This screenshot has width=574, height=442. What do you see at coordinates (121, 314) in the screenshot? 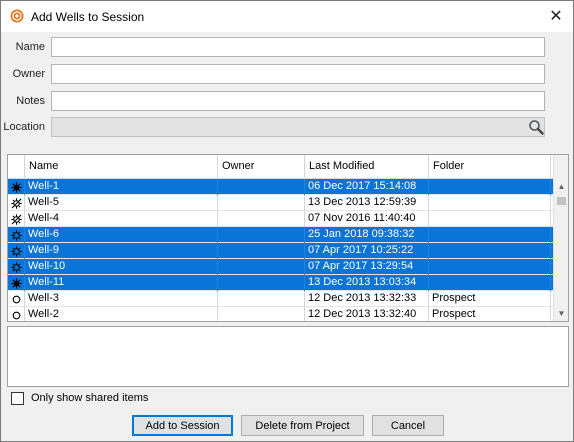
I see `well-name-cell: Well-2` at bounding box center [121, 314].